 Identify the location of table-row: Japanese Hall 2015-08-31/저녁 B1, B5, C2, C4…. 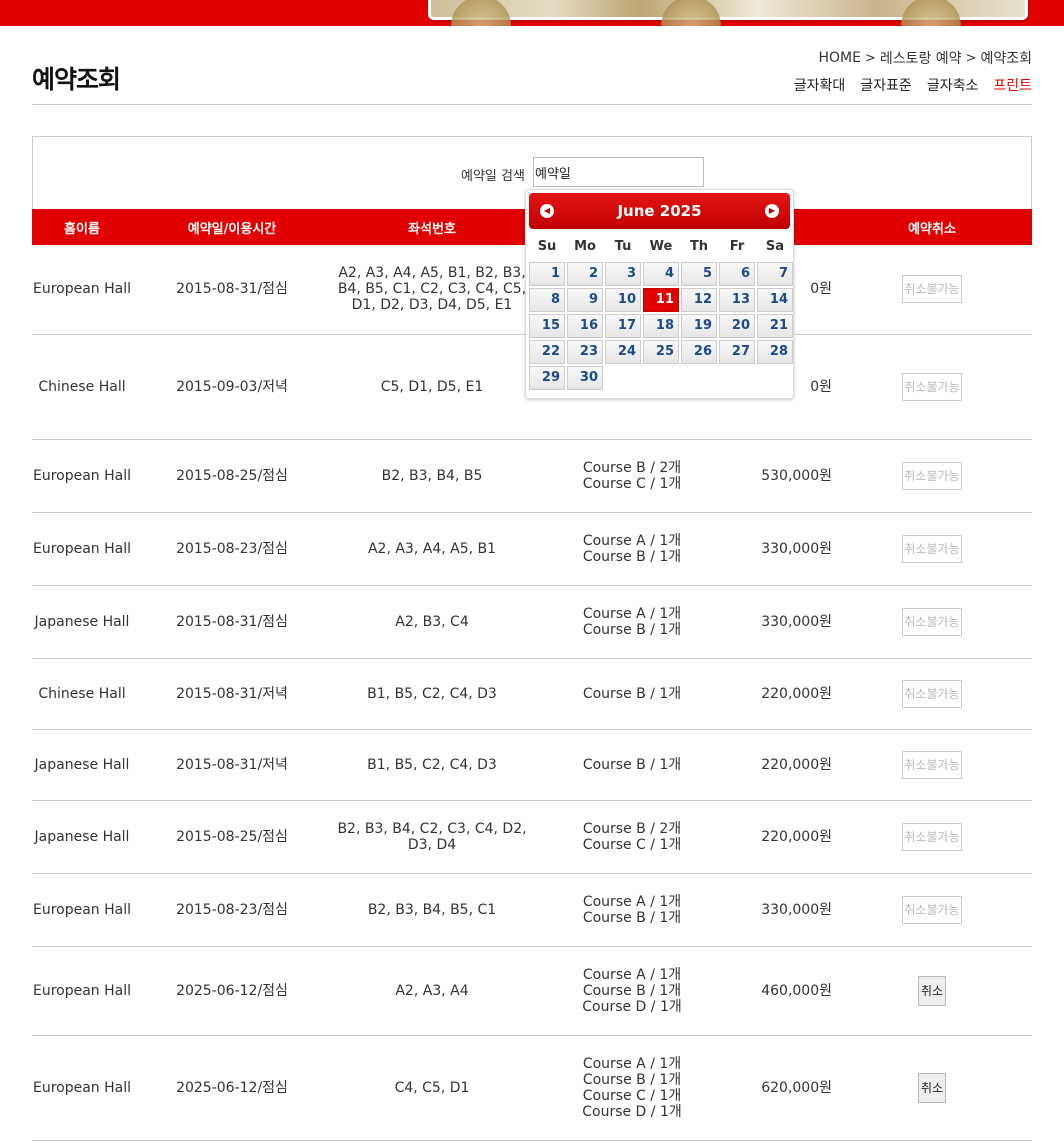
(532, 765).